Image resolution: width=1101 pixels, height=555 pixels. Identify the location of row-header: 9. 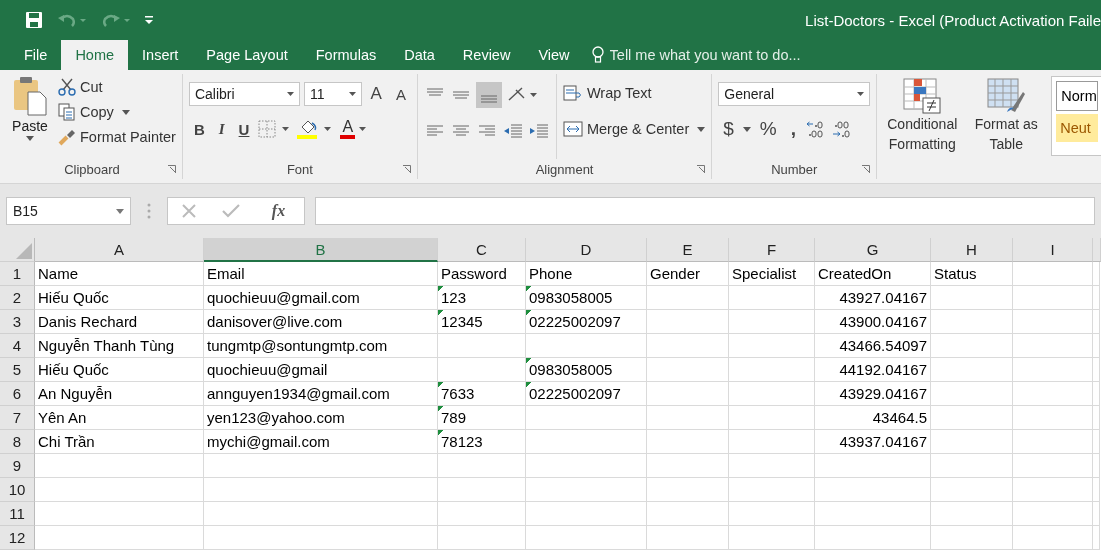
(17, 466).